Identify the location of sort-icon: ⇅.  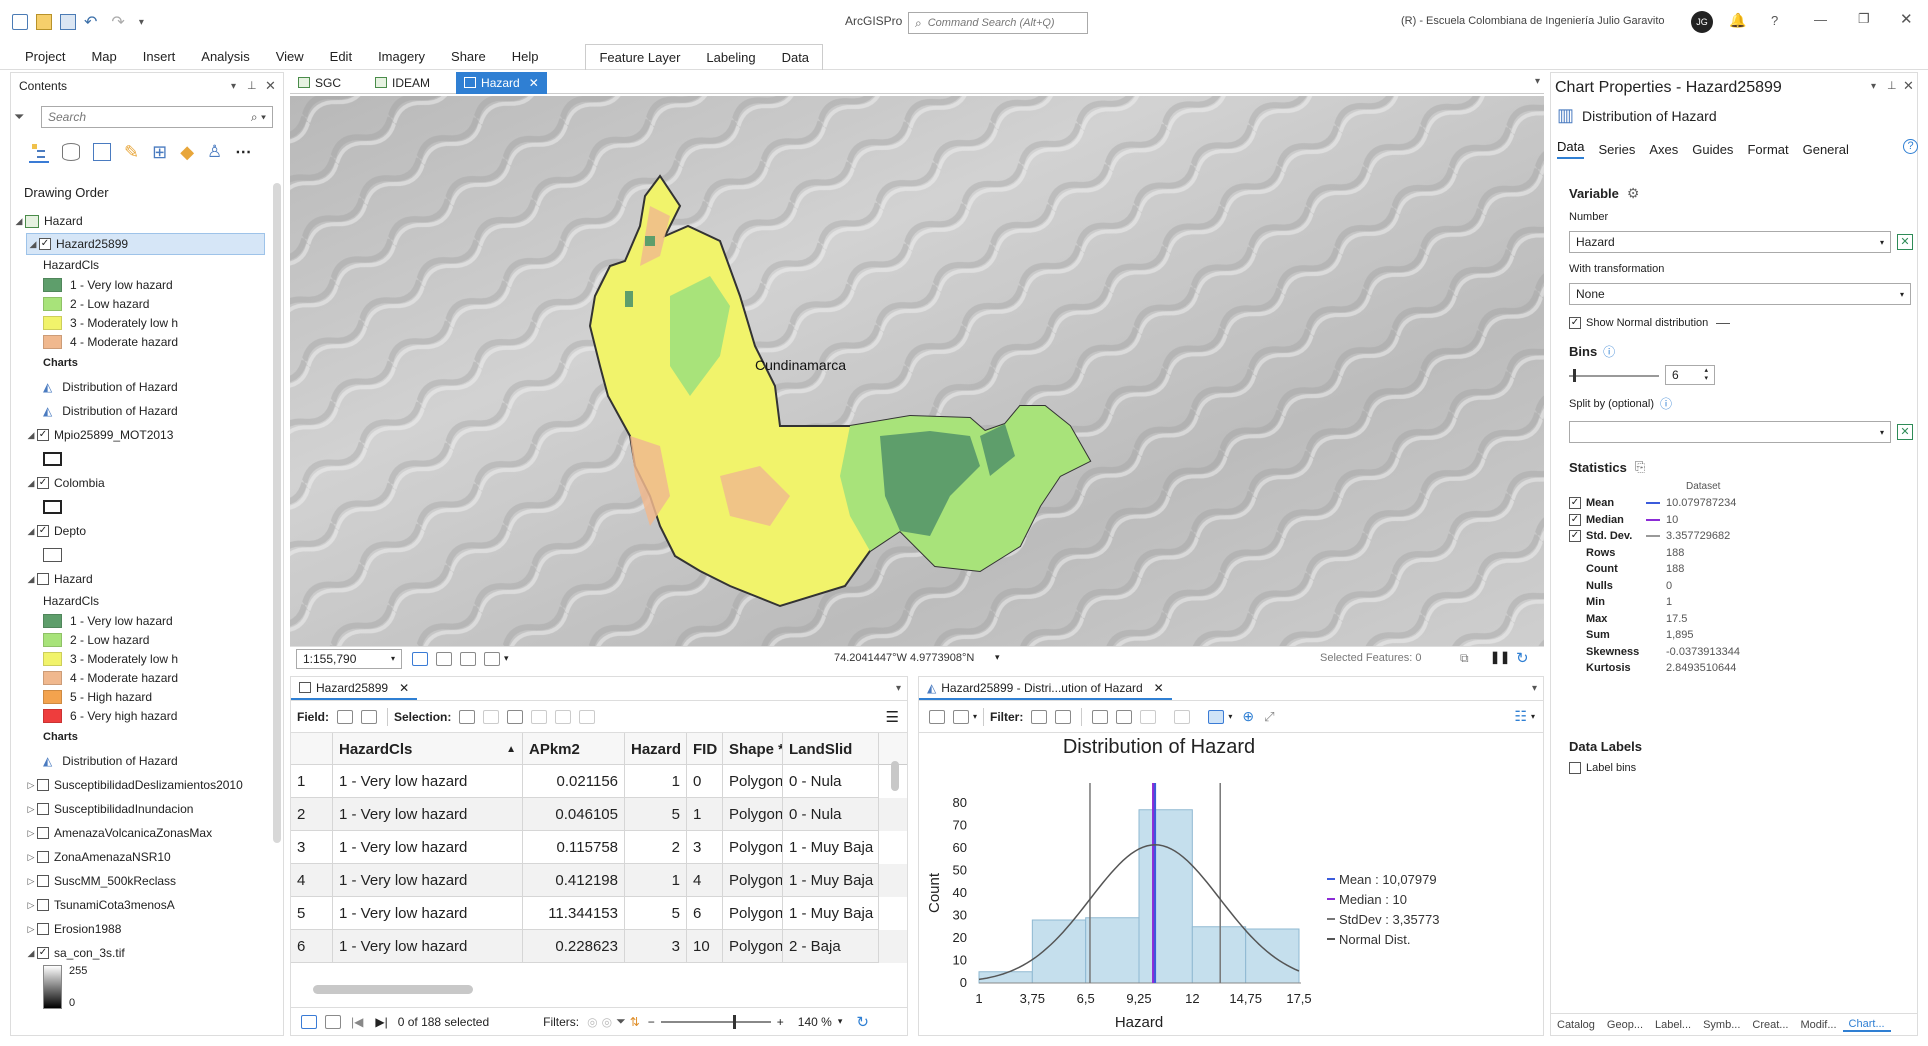
(635, 1022).